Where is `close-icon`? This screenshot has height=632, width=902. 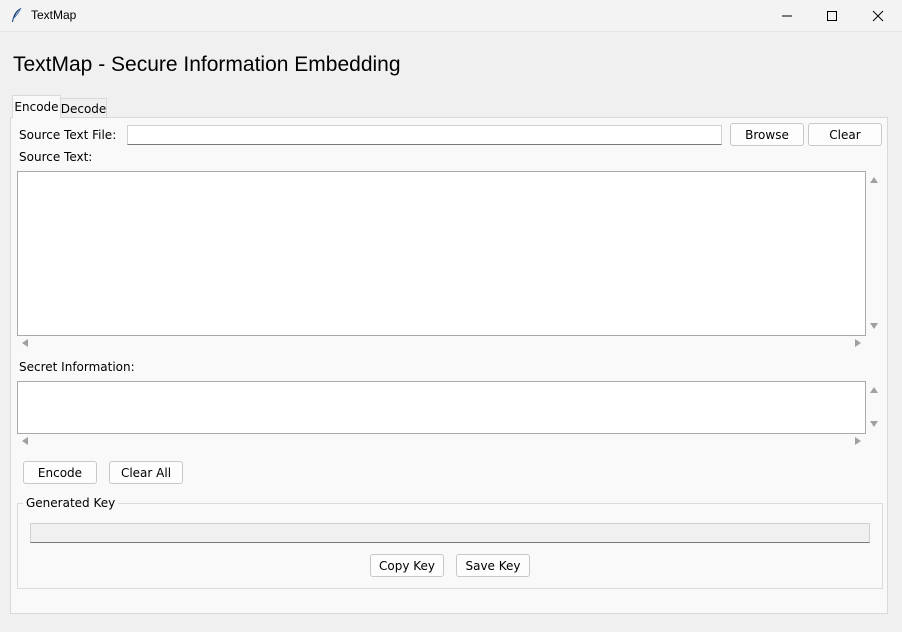
close-icon is located at coordinates (878, 15).